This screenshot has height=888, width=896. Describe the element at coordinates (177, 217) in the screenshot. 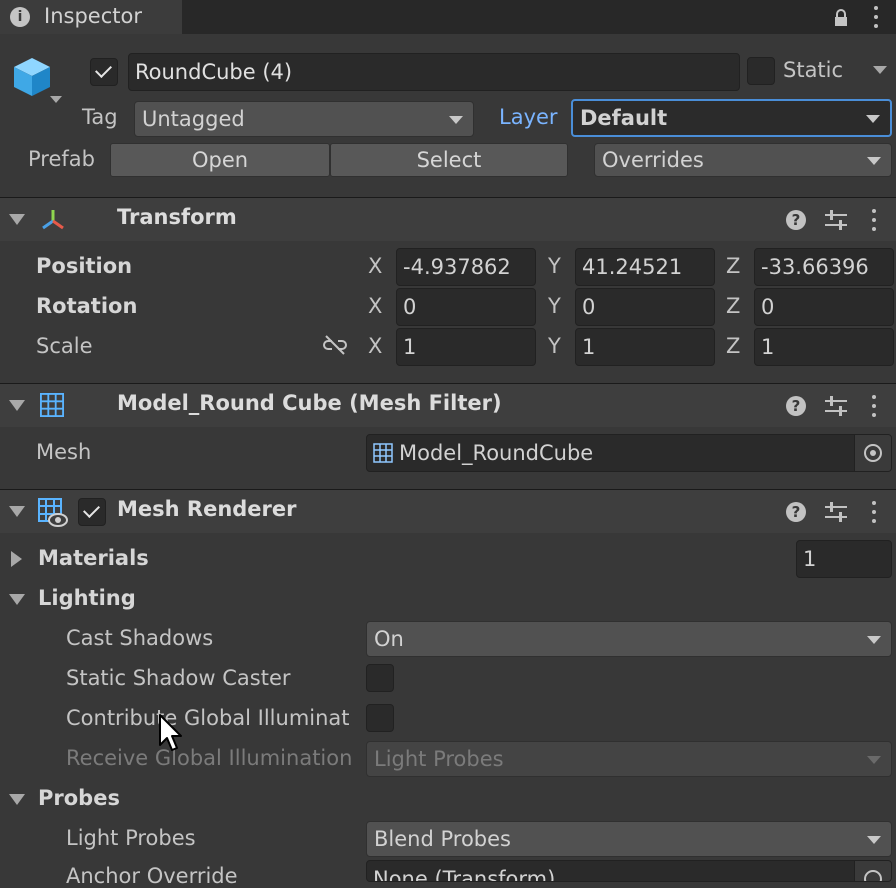

I see `transform-title: Transform` at that location.